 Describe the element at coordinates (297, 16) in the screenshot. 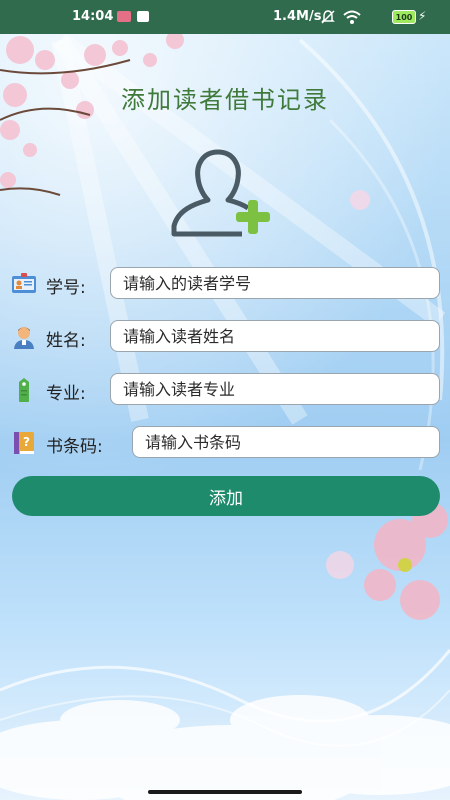

I see `network-speed: 1.4M/s` at that location.